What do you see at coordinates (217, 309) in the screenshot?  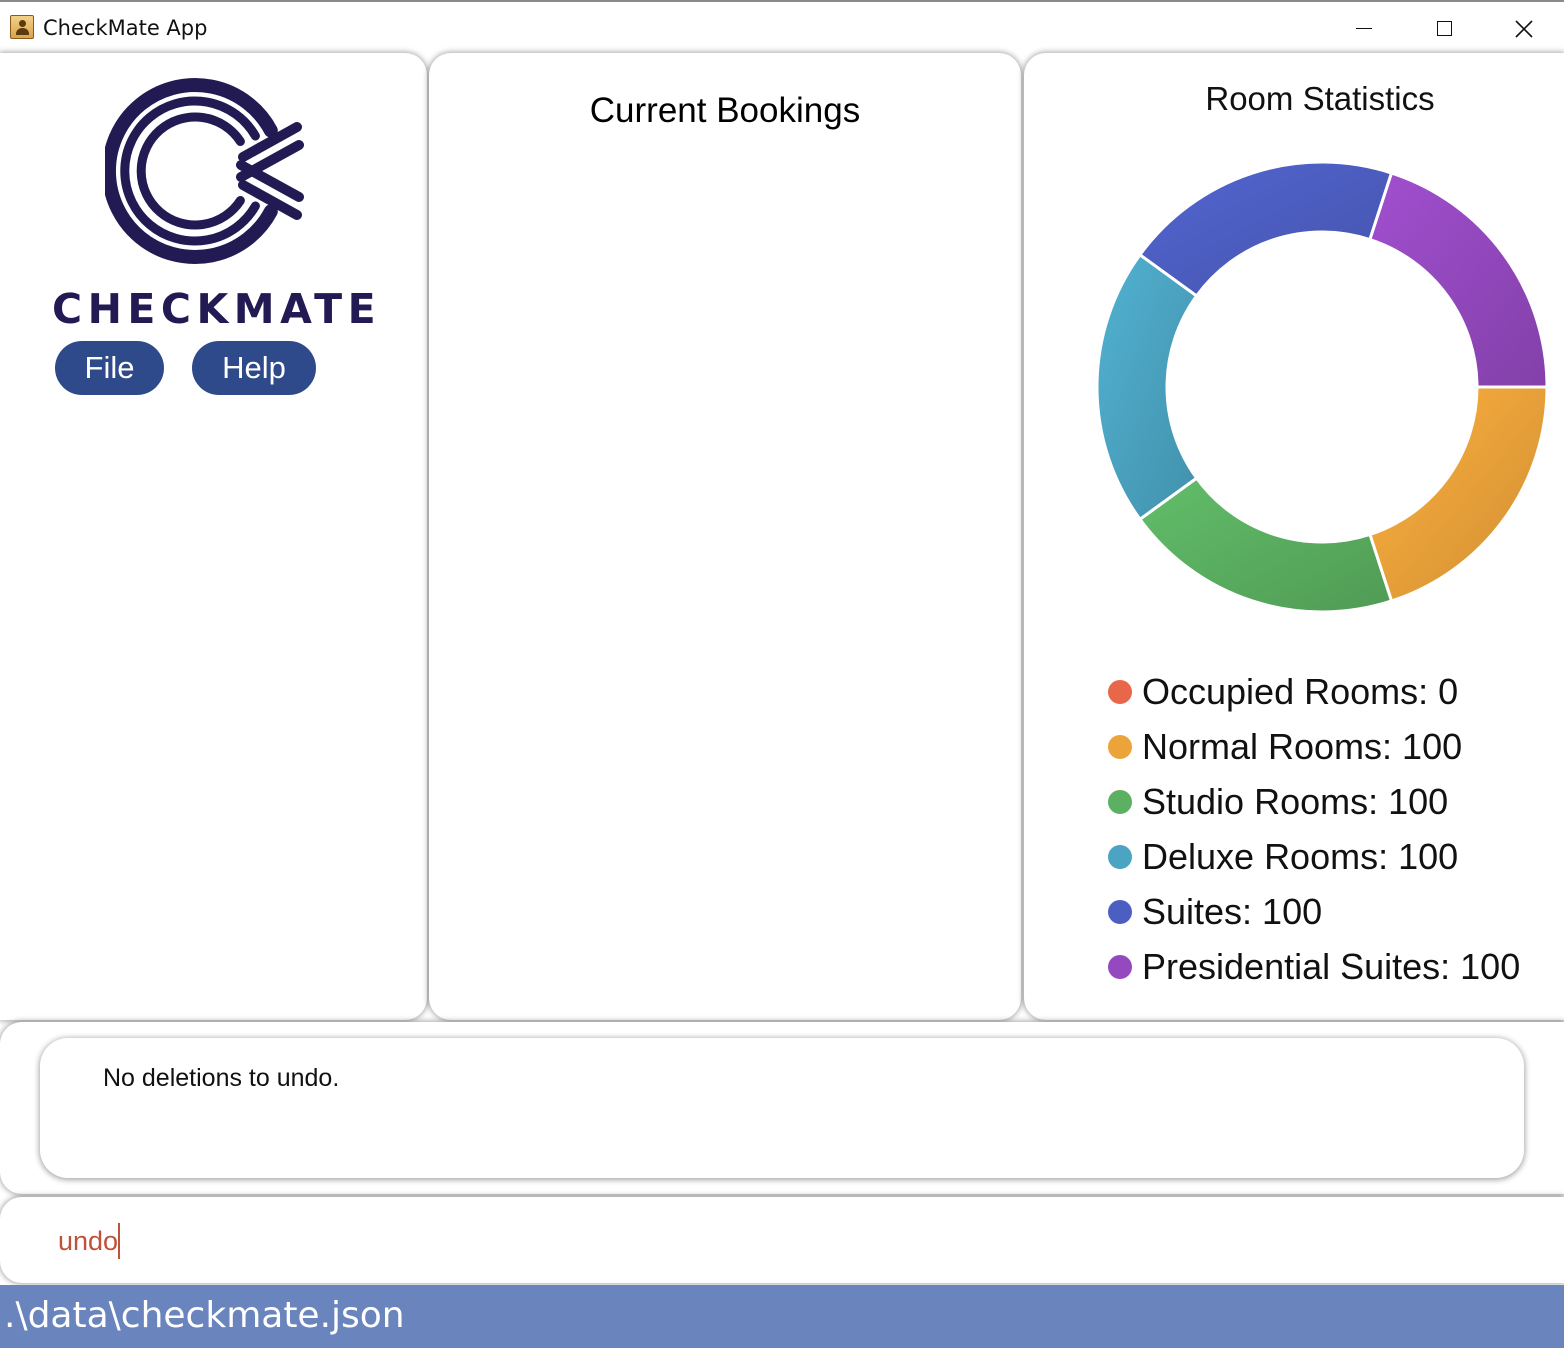 I see `brand-name: CHECKMATE` at bounding box center [217, 309].